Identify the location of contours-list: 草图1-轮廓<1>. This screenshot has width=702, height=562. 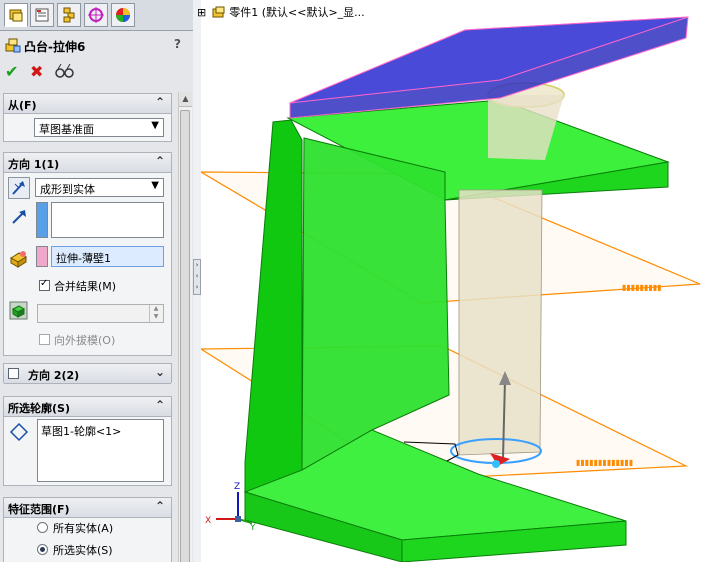
(100, 450).